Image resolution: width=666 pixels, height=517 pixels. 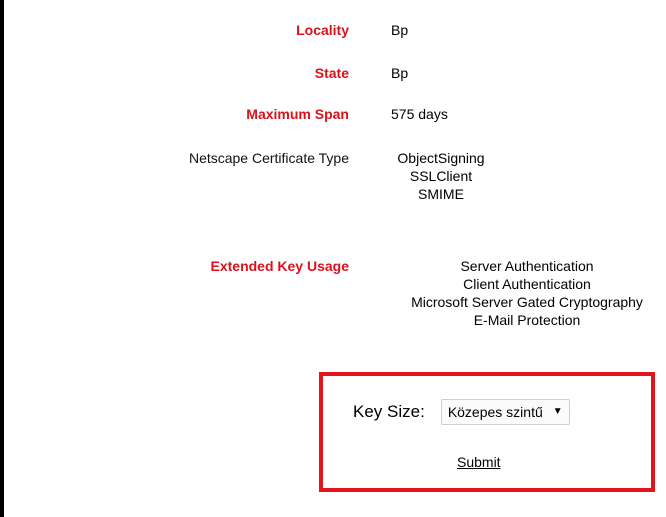 I want to click on netscape-type-item: SSLClient, so click(x=441, y=176).